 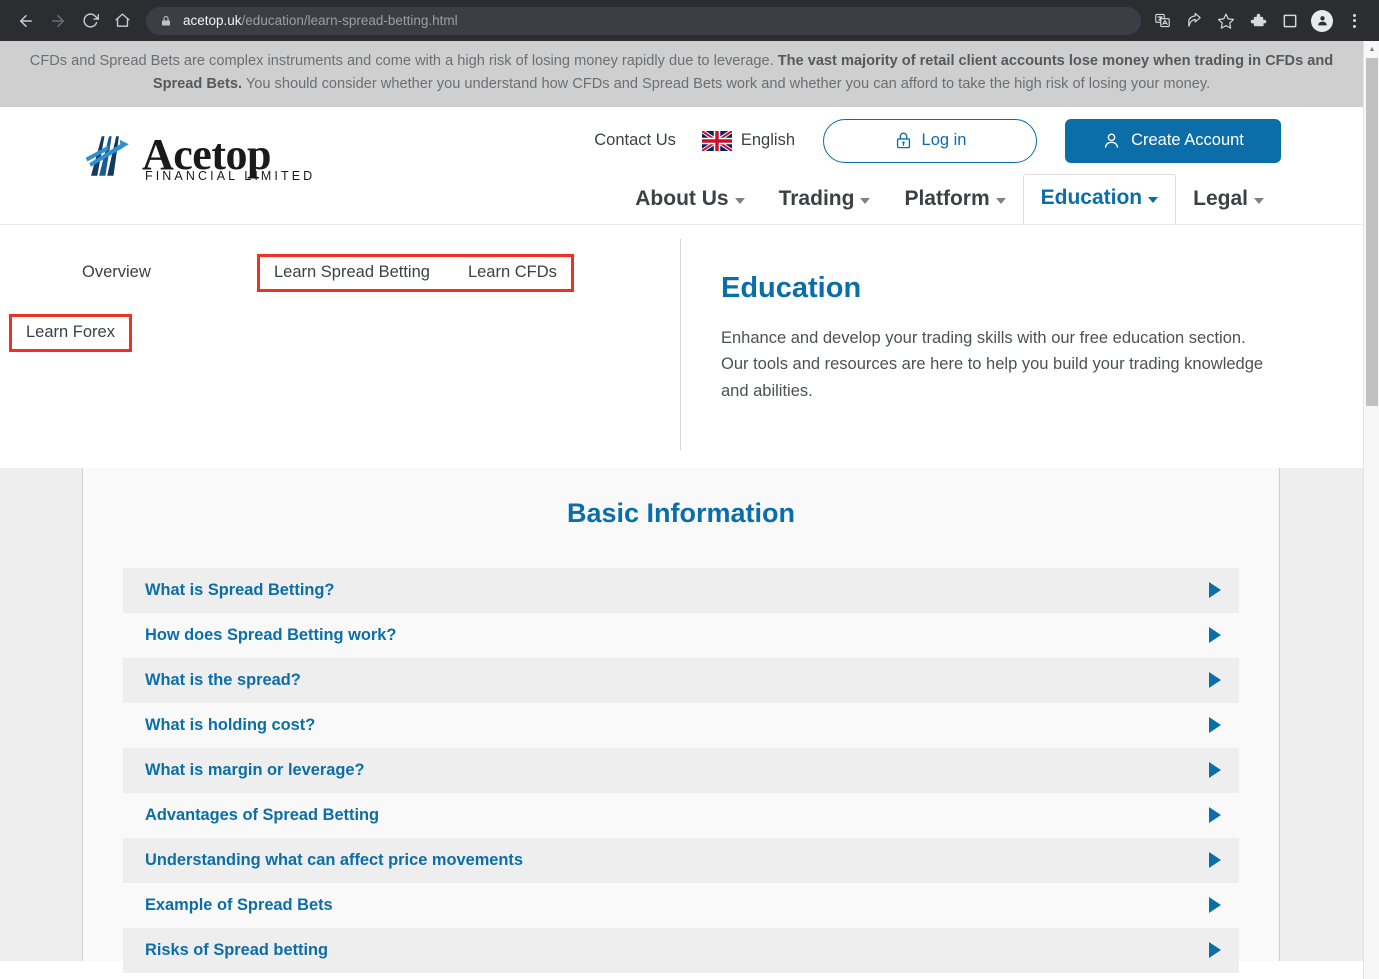 I want to click on nav-label: Platform, so click(x=947, y=198).